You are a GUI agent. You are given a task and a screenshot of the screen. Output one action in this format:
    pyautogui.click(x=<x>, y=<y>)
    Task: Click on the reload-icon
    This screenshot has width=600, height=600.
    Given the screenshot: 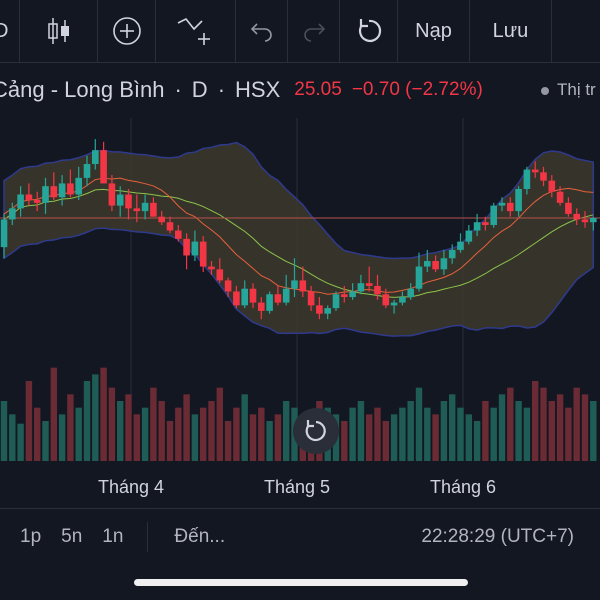 What is the action you would take?
    pyautogui.click(x=369, y=30)
    